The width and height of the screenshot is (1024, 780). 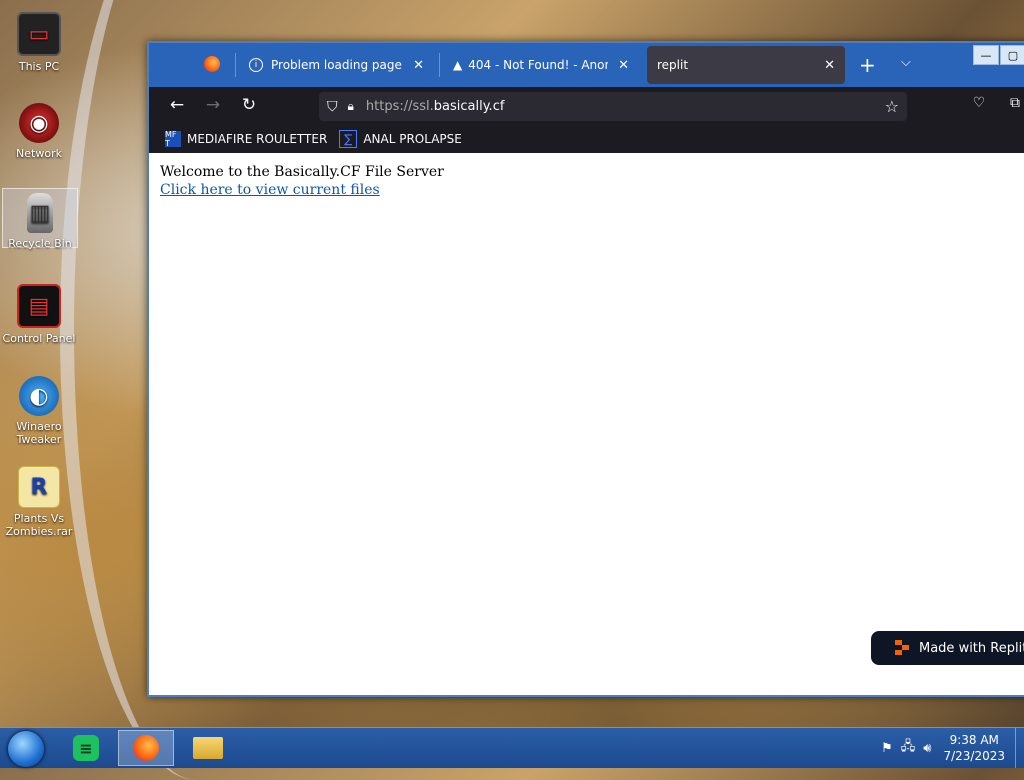 I want to click on desktop-icon-label: This PC, so click(x=39, y=66).